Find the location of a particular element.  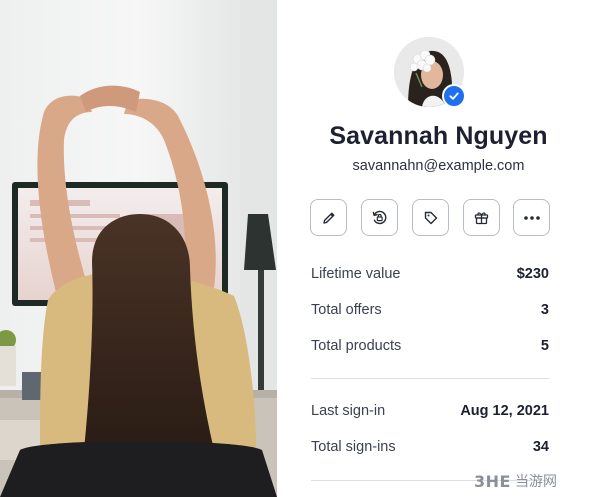

profile-name: Savannah Nguyen is located at coordinates (438, 136).